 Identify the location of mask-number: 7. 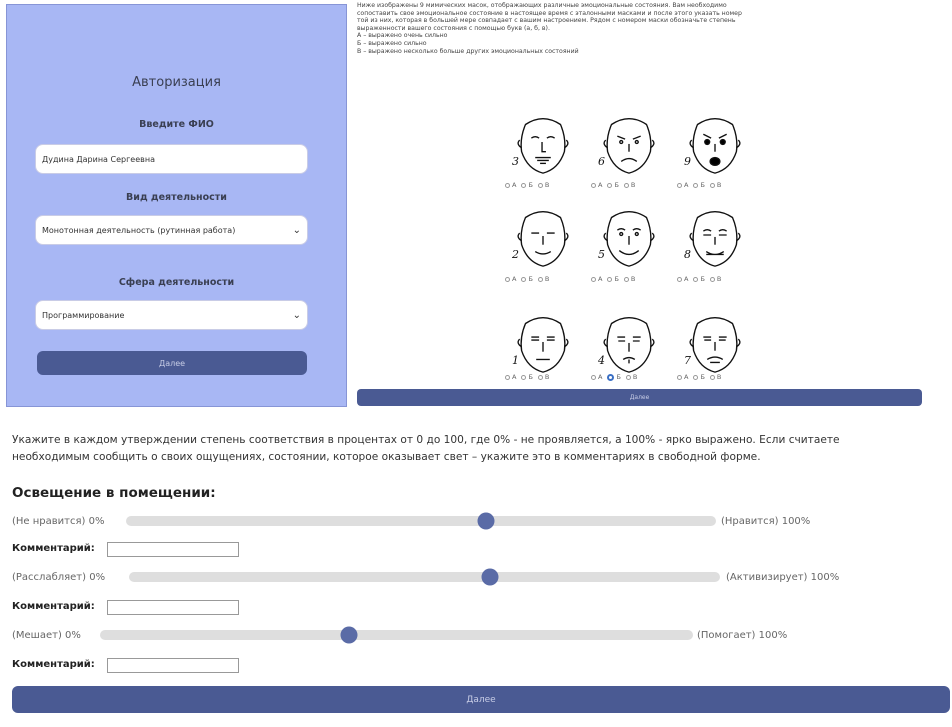
(687, 360).